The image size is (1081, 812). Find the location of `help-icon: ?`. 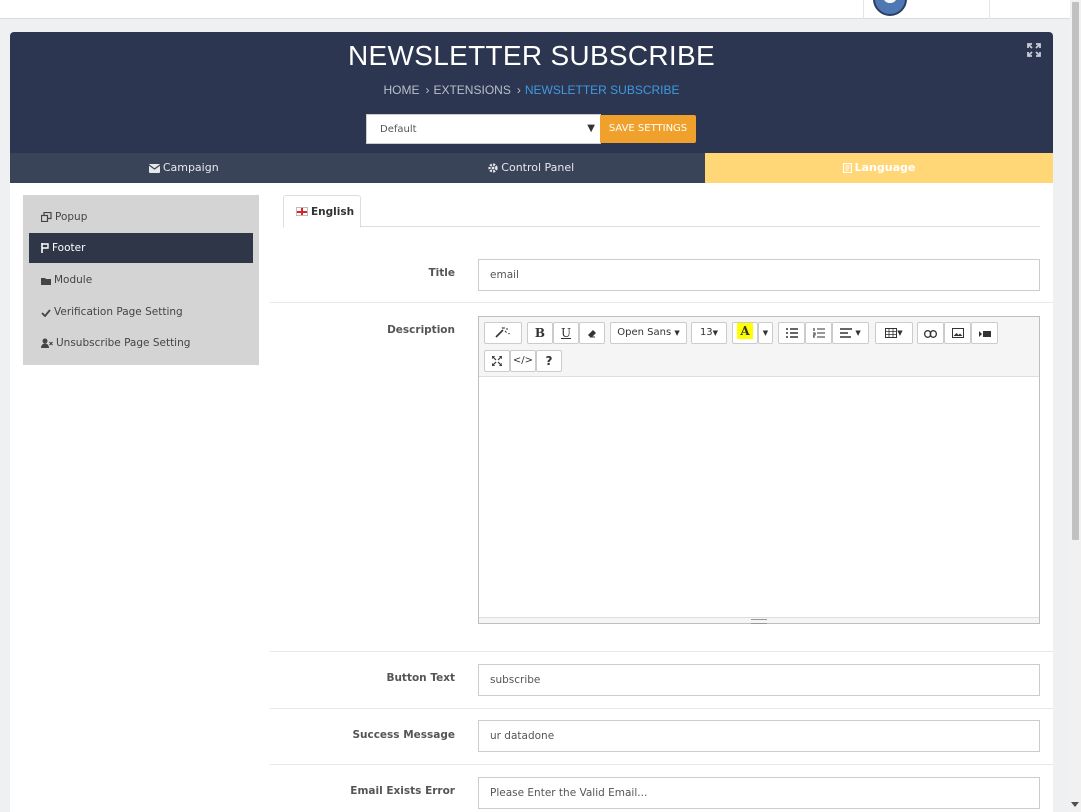

help-icon: ? is located at coordinates (549, 361).